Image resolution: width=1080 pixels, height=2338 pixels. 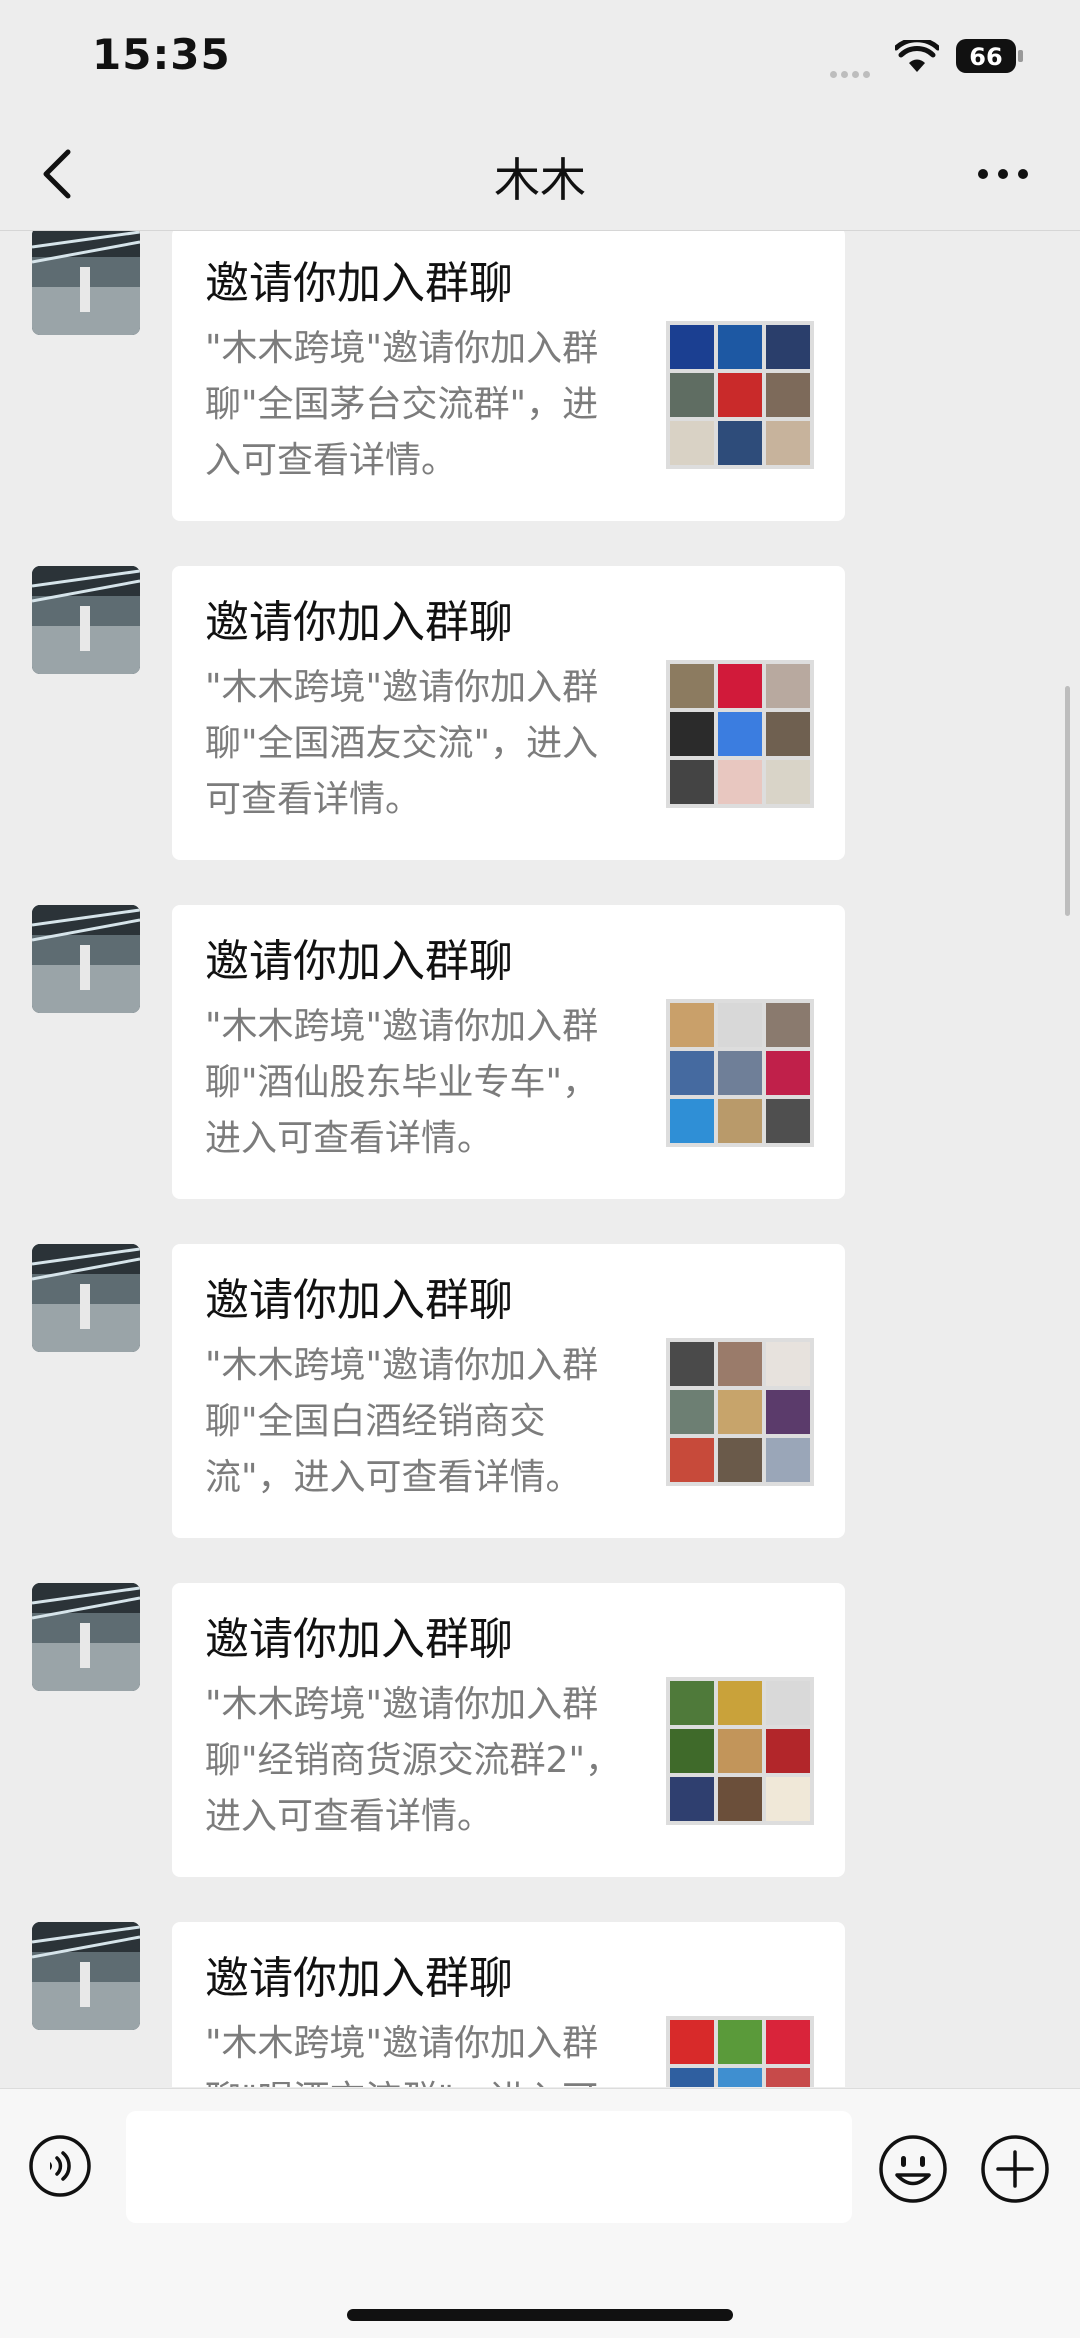 I want to click on group-invite-card: 邀请你加入群聊 "木木跨境"邀请你加入群聊"全国茅台交流群"，进入可查看详情。, so click(x=508, y=376).